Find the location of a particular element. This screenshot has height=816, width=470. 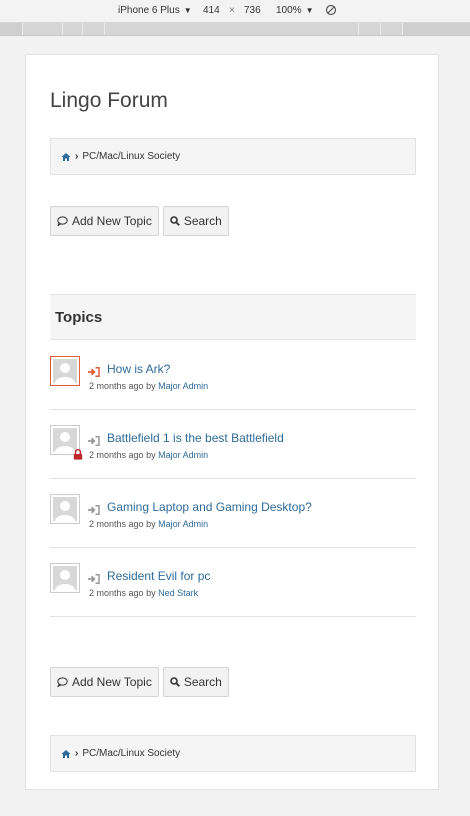

rotate-disabled-icon is located at coordinates (331, 11).